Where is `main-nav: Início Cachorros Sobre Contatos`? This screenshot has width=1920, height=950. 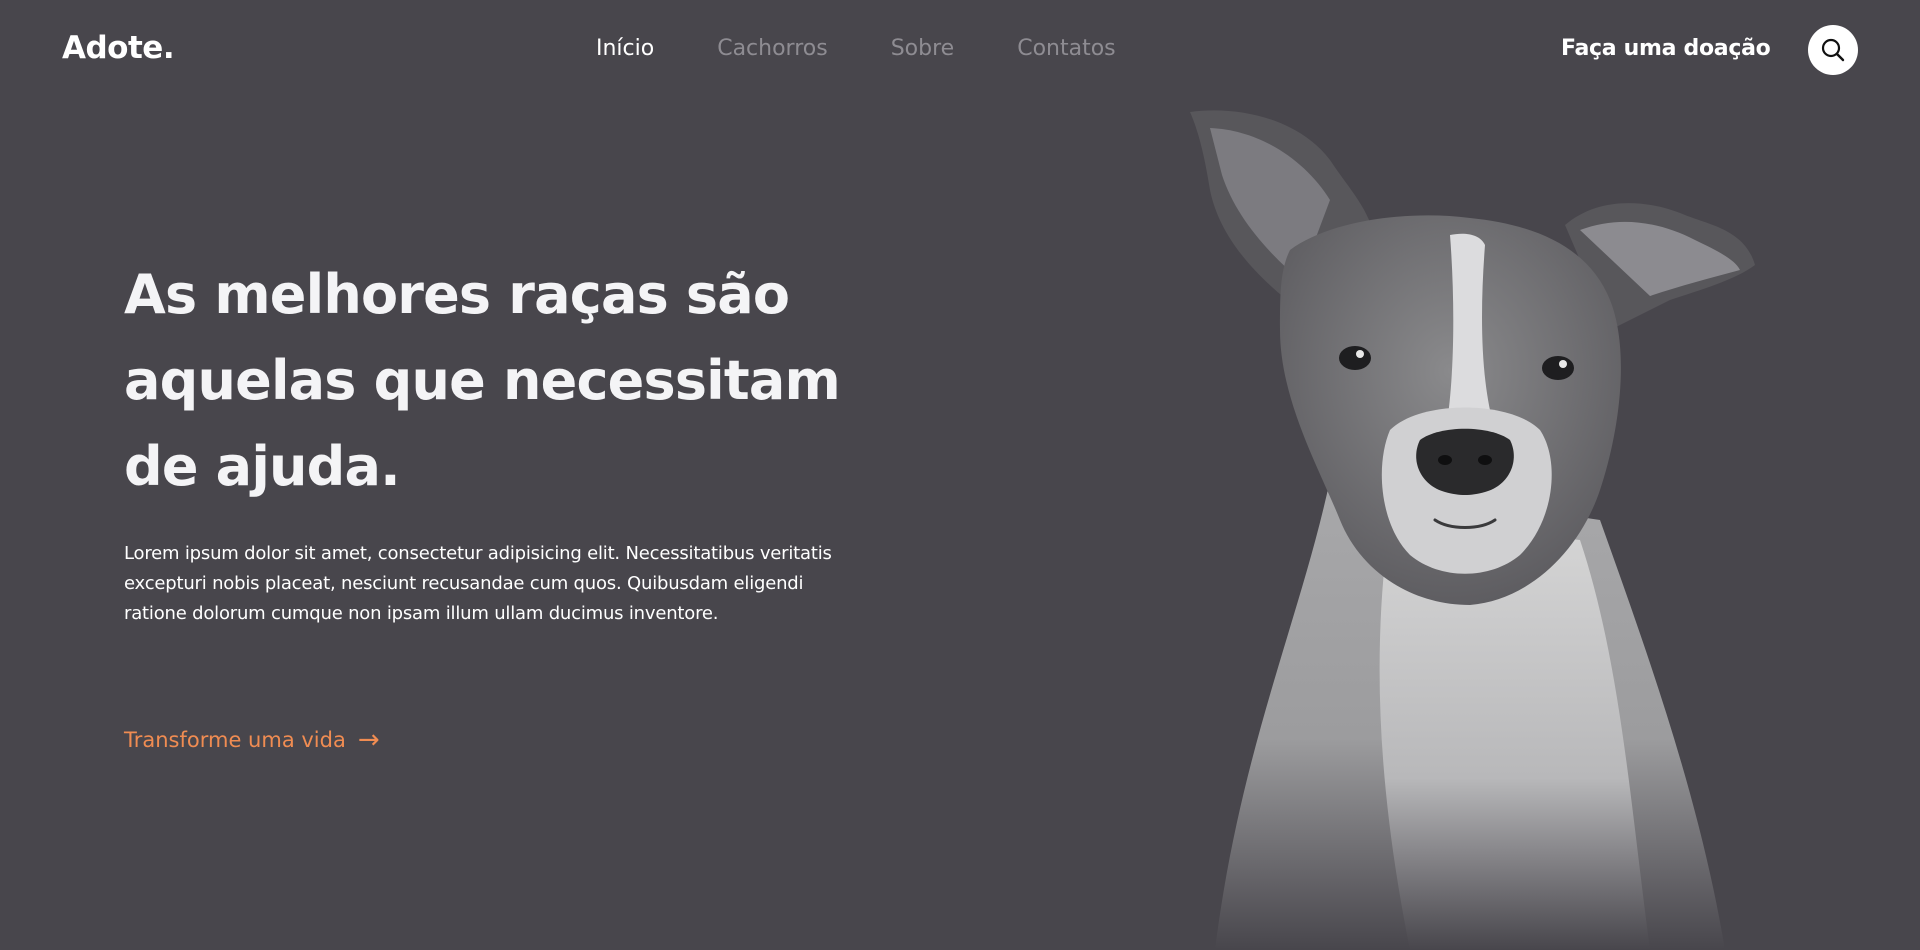 main-nav: Início Cachorros Sobre Contatos is located at coordinates (856, 48).